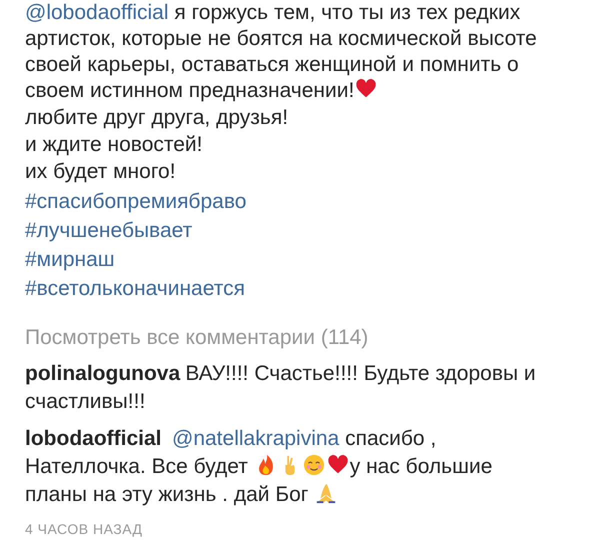 The height and width of the screenshot is (541, 600). What do you see at coordinates (157, 118) in the screenshot?
I see `caption-line: любите друг друга, друзья!` at bounding box center [157, 118].